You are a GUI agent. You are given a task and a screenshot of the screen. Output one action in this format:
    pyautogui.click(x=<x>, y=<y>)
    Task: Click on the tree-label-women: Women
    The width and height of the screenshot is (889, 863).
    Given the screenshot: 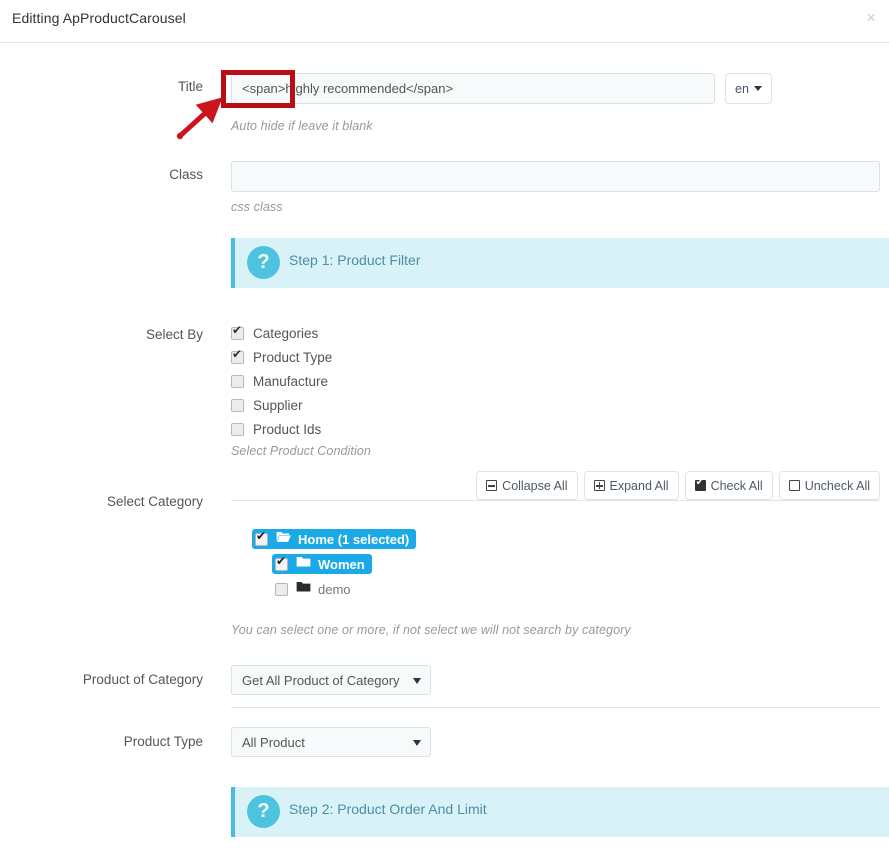 What is the action you would take?
    pyautogui.click(x=341, y=564)
    